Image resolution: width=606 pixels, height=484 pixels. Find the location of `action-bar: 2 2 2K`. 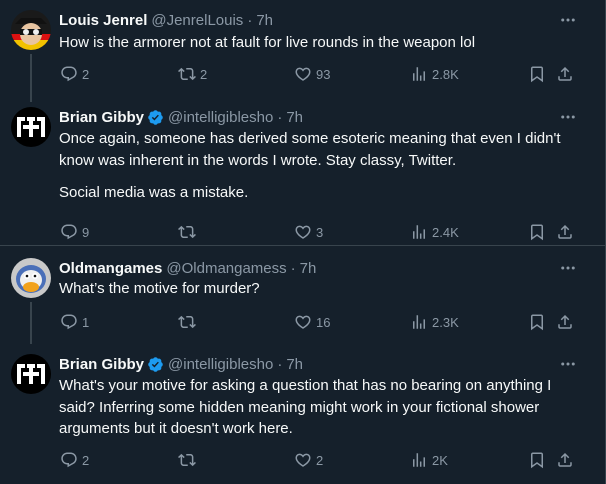

action-bar: 2 2 2K is located at coordinates (317, 460).